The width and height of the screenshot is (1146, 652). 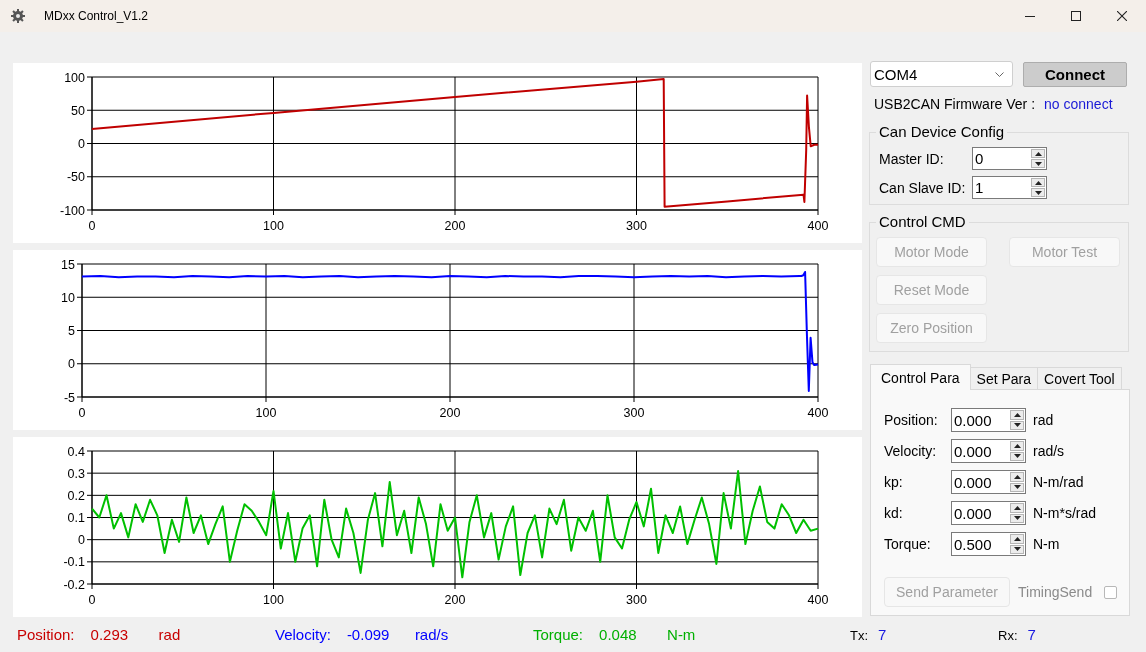 I want to click on y-tick-label: 10, so click(x=68, y=297).